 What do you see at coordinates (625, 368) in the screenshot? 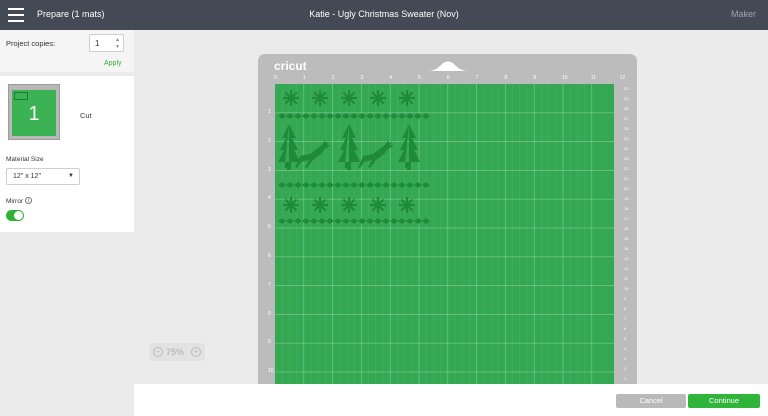
I see `right-ruler-number: 2` at bounding box center [625, 368].